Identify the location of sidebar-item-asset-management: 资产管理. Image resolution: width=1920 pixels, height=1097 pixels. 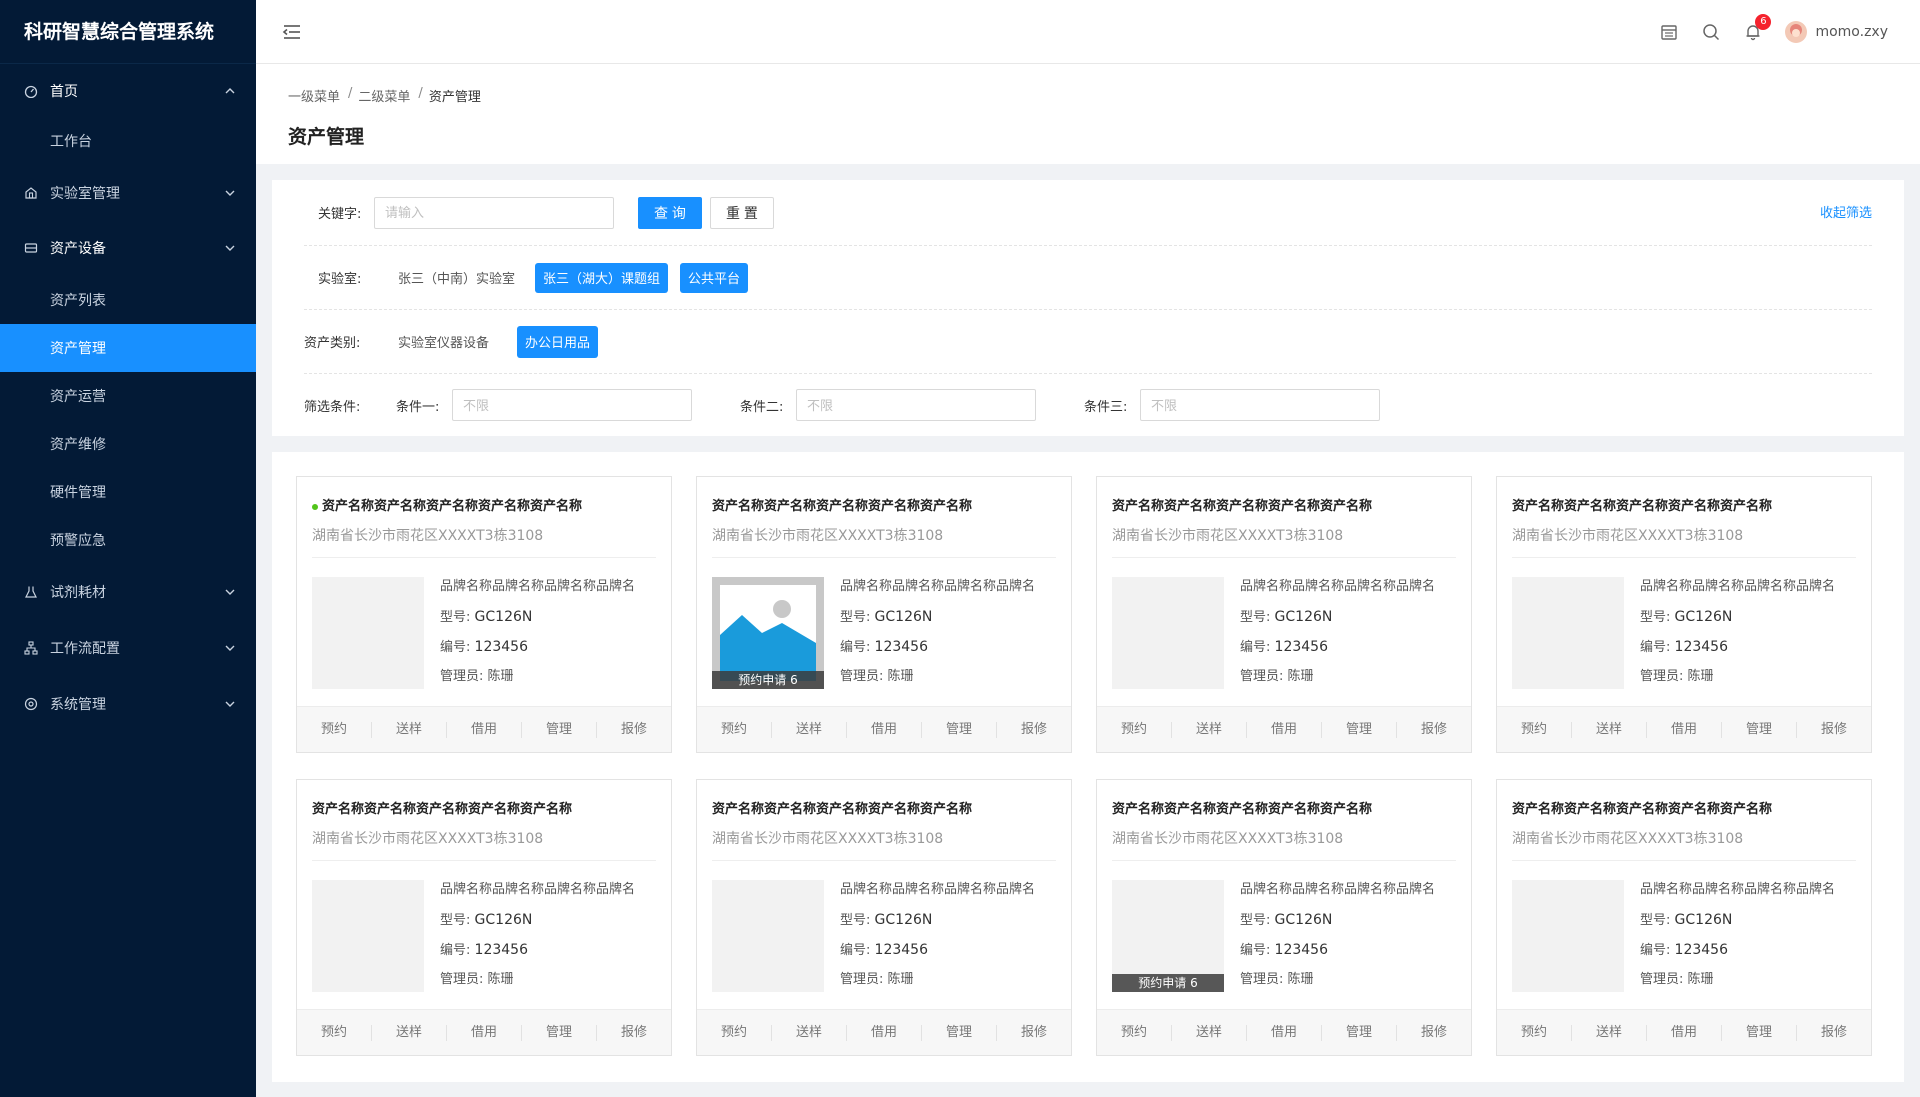
(128, 348).